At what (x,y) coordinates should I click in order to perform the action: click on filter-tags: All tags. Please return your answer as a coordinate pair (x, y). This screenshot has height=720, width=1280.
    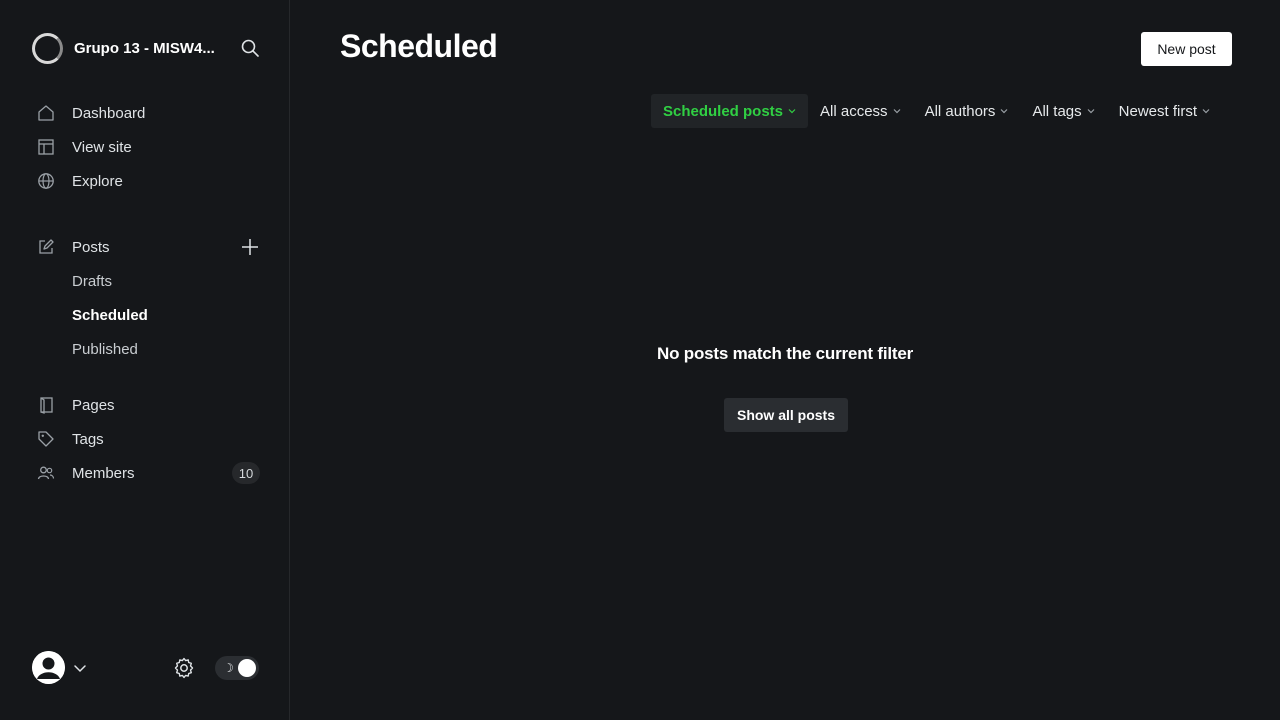
    Looking at the image, I should click on (1063, 111).